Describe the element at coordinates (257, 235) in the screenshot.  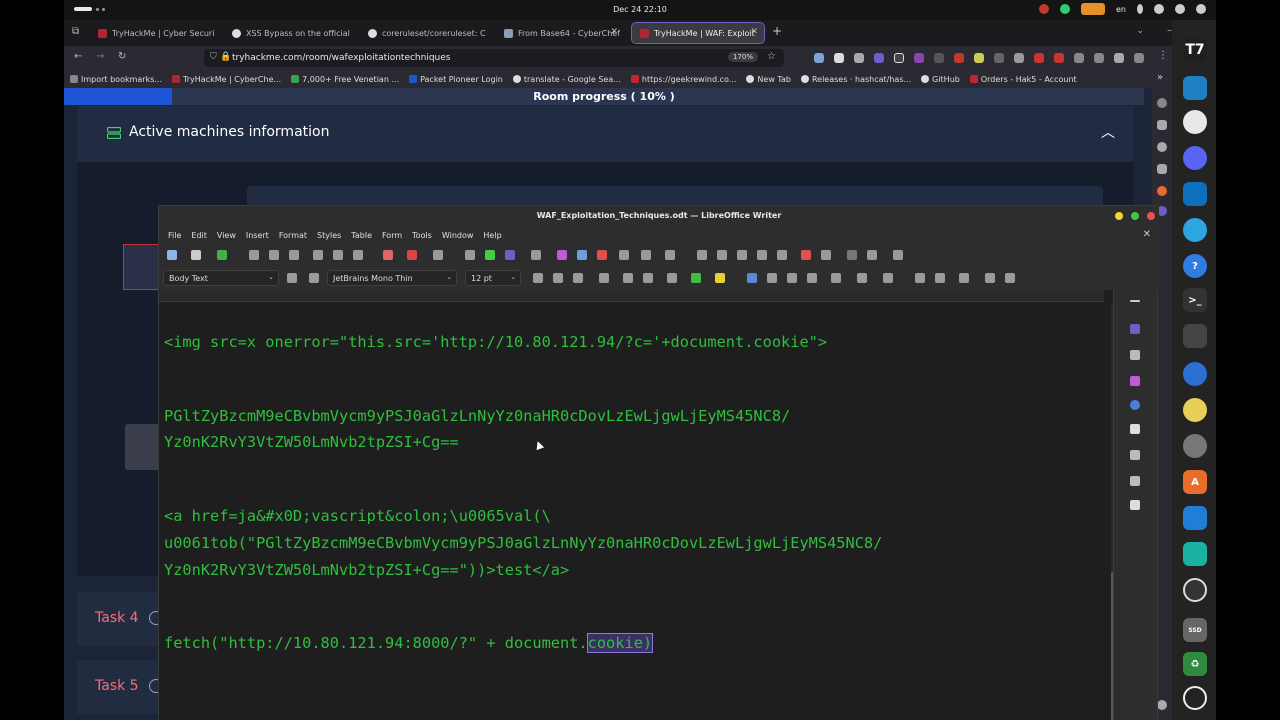
I see `menu-insert: Insert` at that location.